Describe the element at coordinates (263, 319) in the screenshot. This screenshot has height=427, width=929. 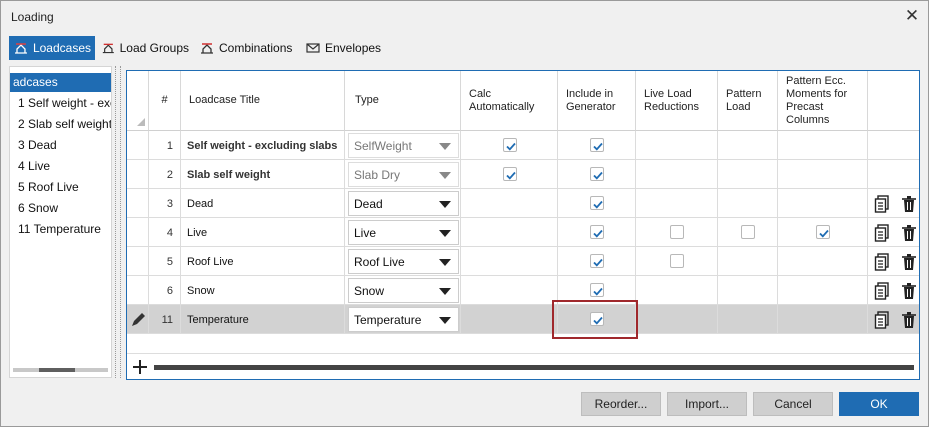
I see `loadcase-title: Temperature` at that location.